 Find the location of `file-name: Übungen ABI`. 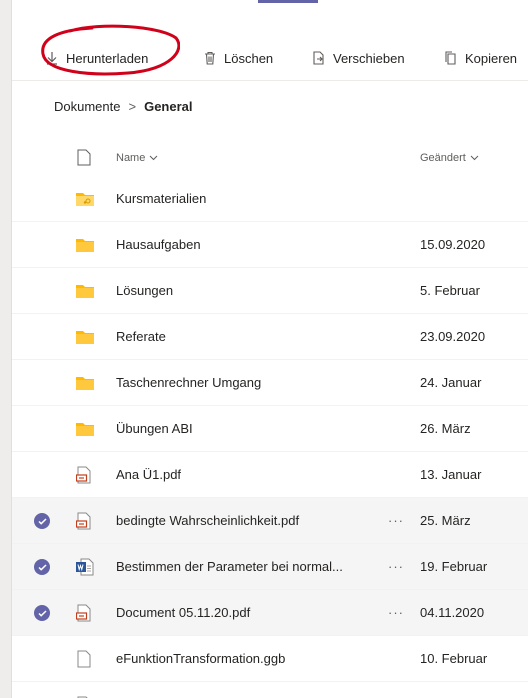

file-name: Übungen ABI is located at coordinates (241, 429).